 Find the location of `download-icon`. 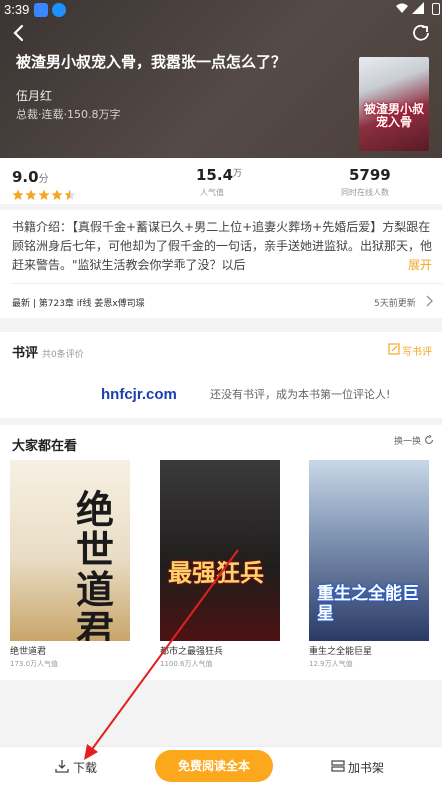

download-icon is located at coordinates (62, 766).